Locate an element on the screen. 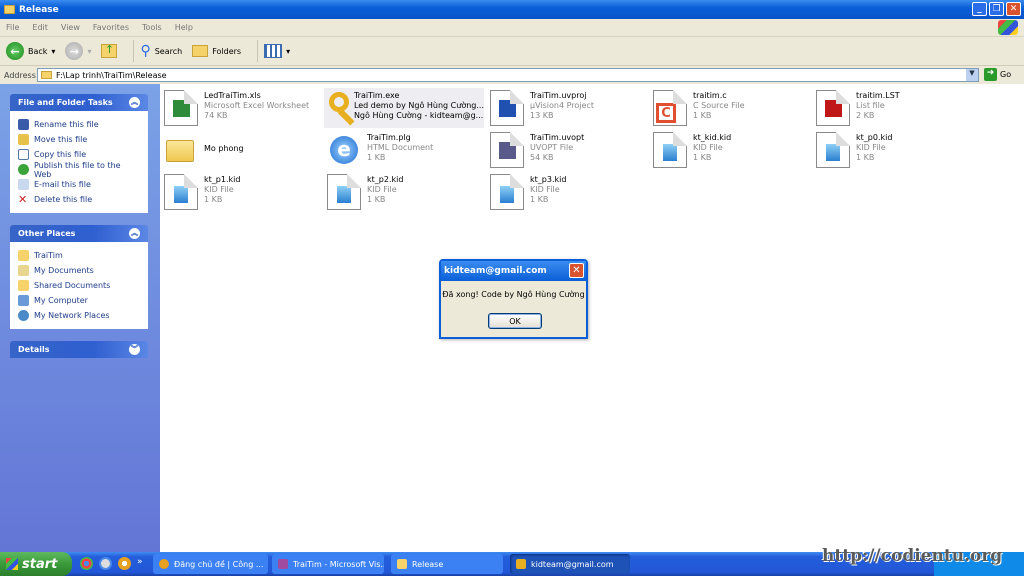 The width and height of the screenshot is (1024, 576). search-icon: ⚲ is located at coordinates (145, 51).